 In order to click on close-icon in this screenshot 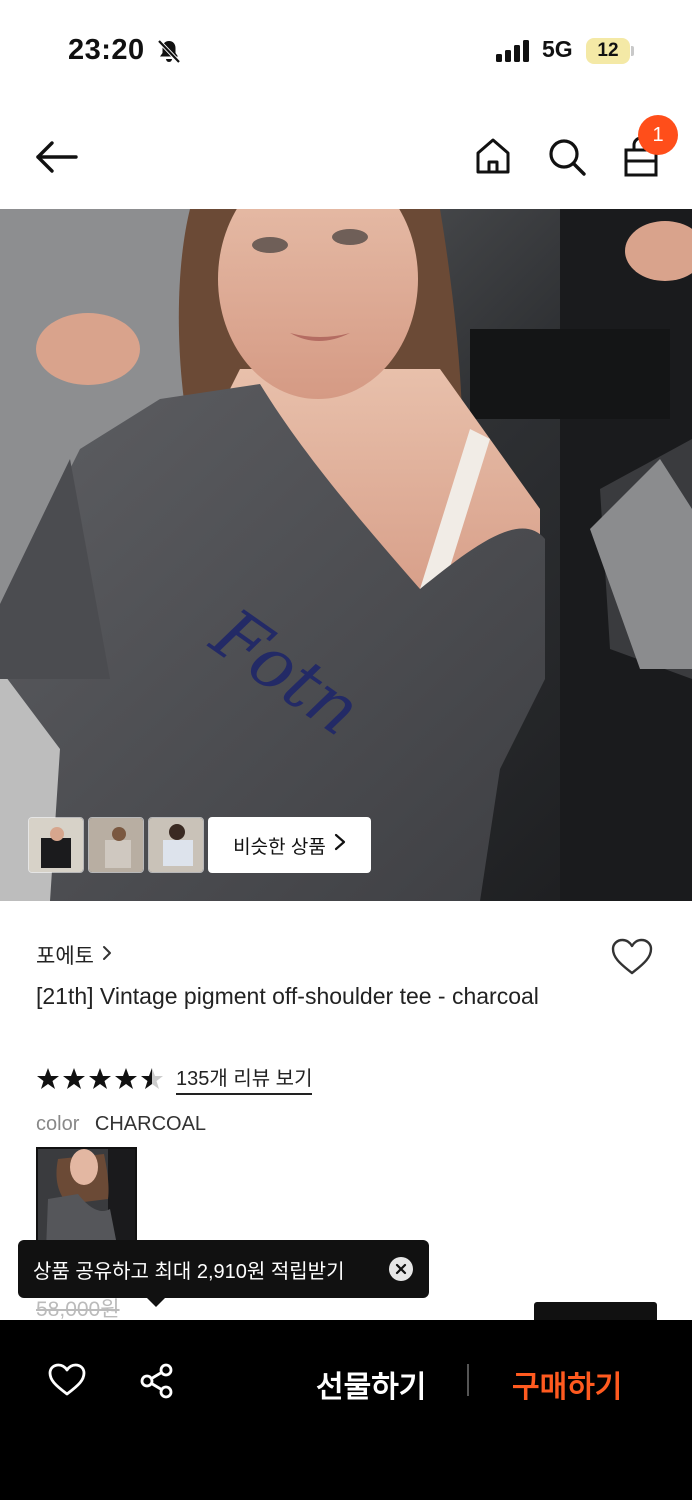, I will do `click(401, 1269)`.